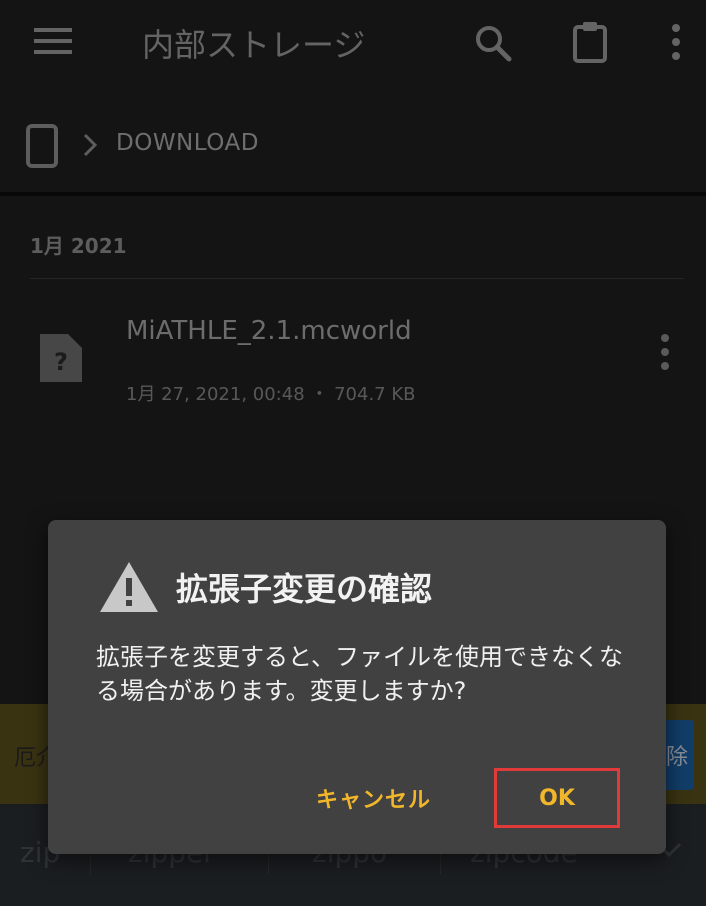 The height and width of the screenshot is (906, 706). I want to click on cancel-button: キャンセル, so click(373, 798).